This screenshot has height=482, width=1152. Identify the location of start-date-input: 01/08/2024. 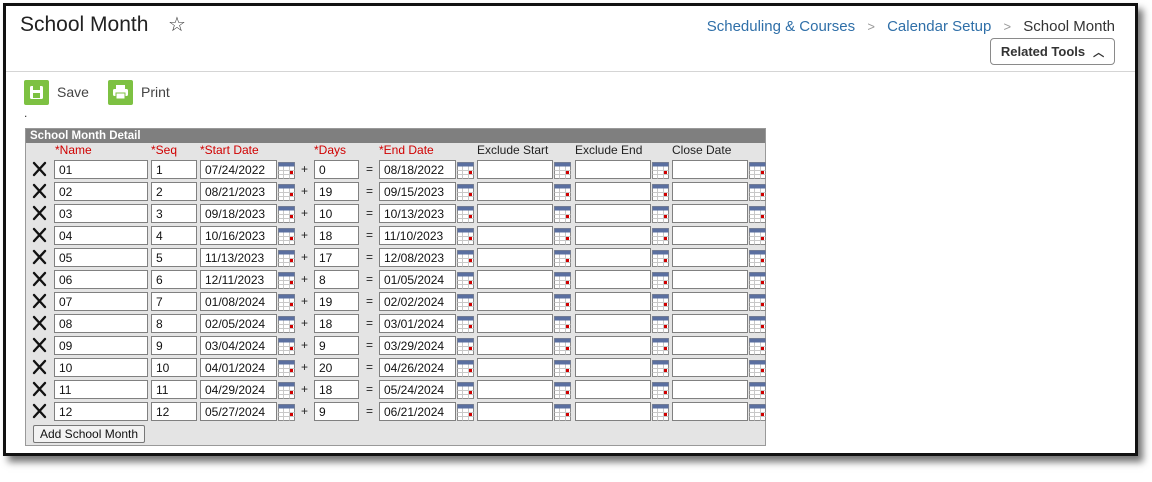
(238, 301).